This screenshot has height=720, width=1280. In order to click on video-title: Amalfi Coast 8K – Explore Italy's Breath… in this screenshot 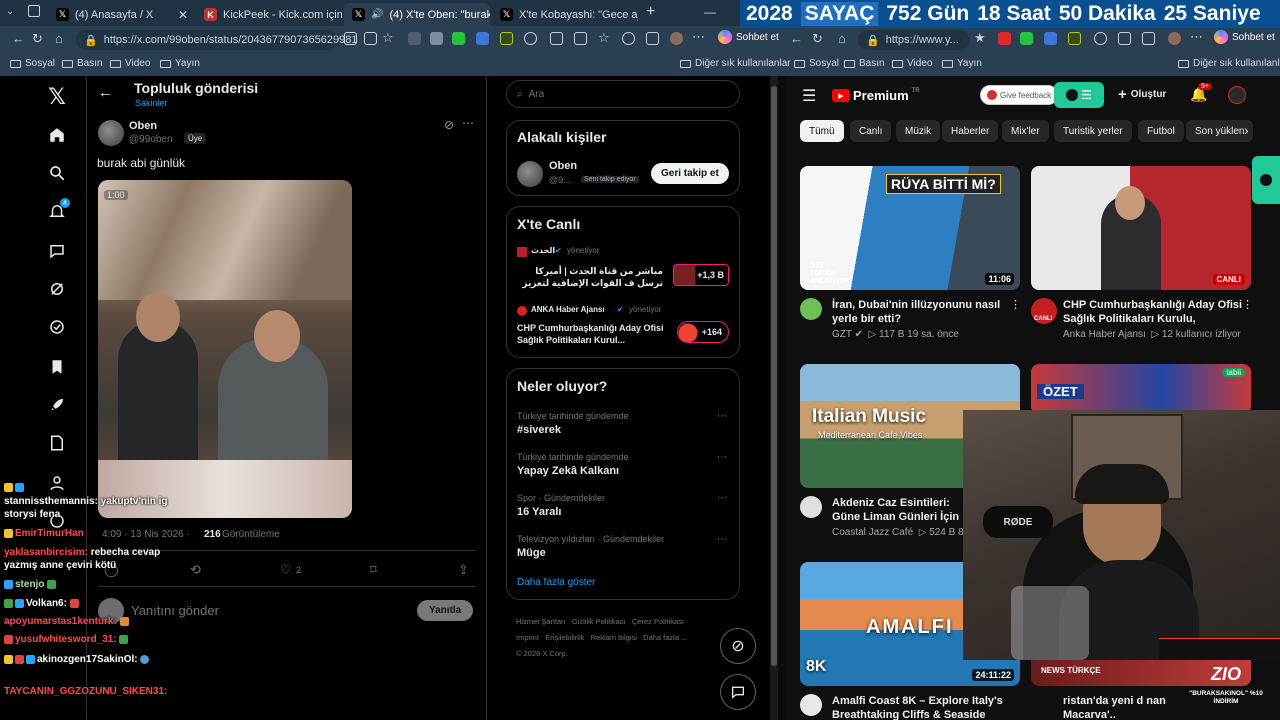, I will do `click(922, 707)`.